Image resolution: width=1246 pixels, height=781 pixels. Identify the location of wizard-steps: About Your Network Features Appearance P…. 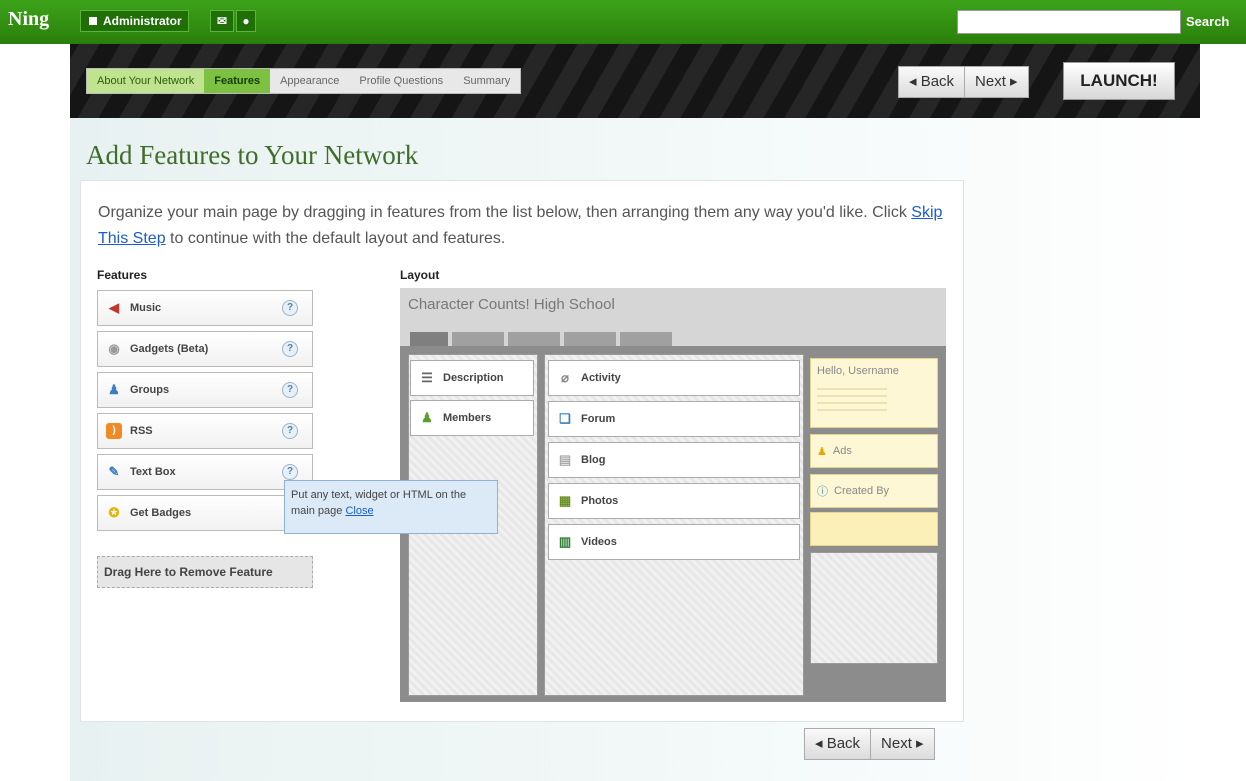
(304, 81).